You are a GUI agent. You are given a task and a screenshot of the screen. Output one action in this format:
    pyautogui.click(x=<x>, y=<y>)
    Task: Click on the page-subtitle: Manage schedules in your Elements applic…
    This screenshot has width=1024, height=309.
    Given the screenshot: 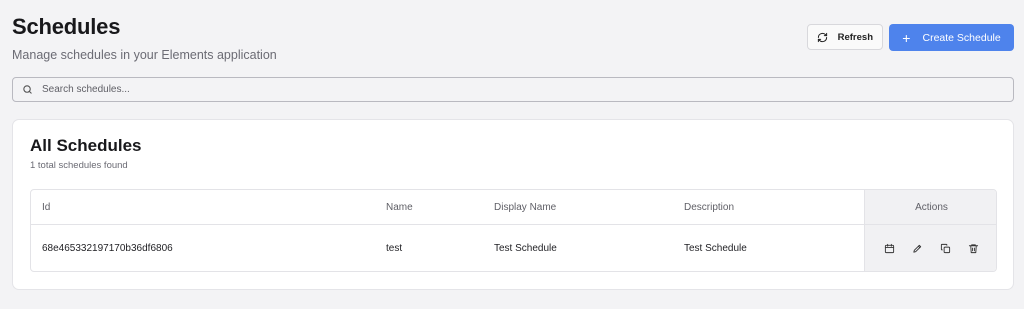 What is the action you would take?
    pyautogui.click(x=144, y=55)
    